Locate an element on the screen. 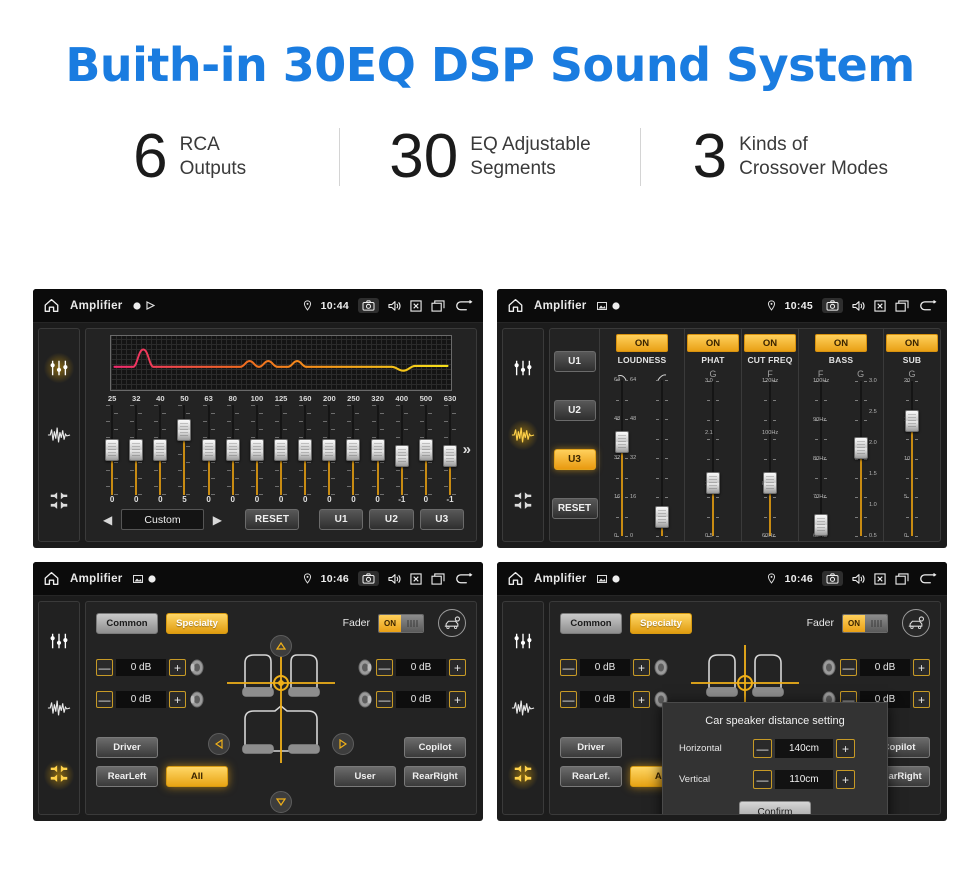 Image resolution: width=980 pixels, height=881 pixels. seat-rearright-button: RearRight is located at coordinates (435, 776).